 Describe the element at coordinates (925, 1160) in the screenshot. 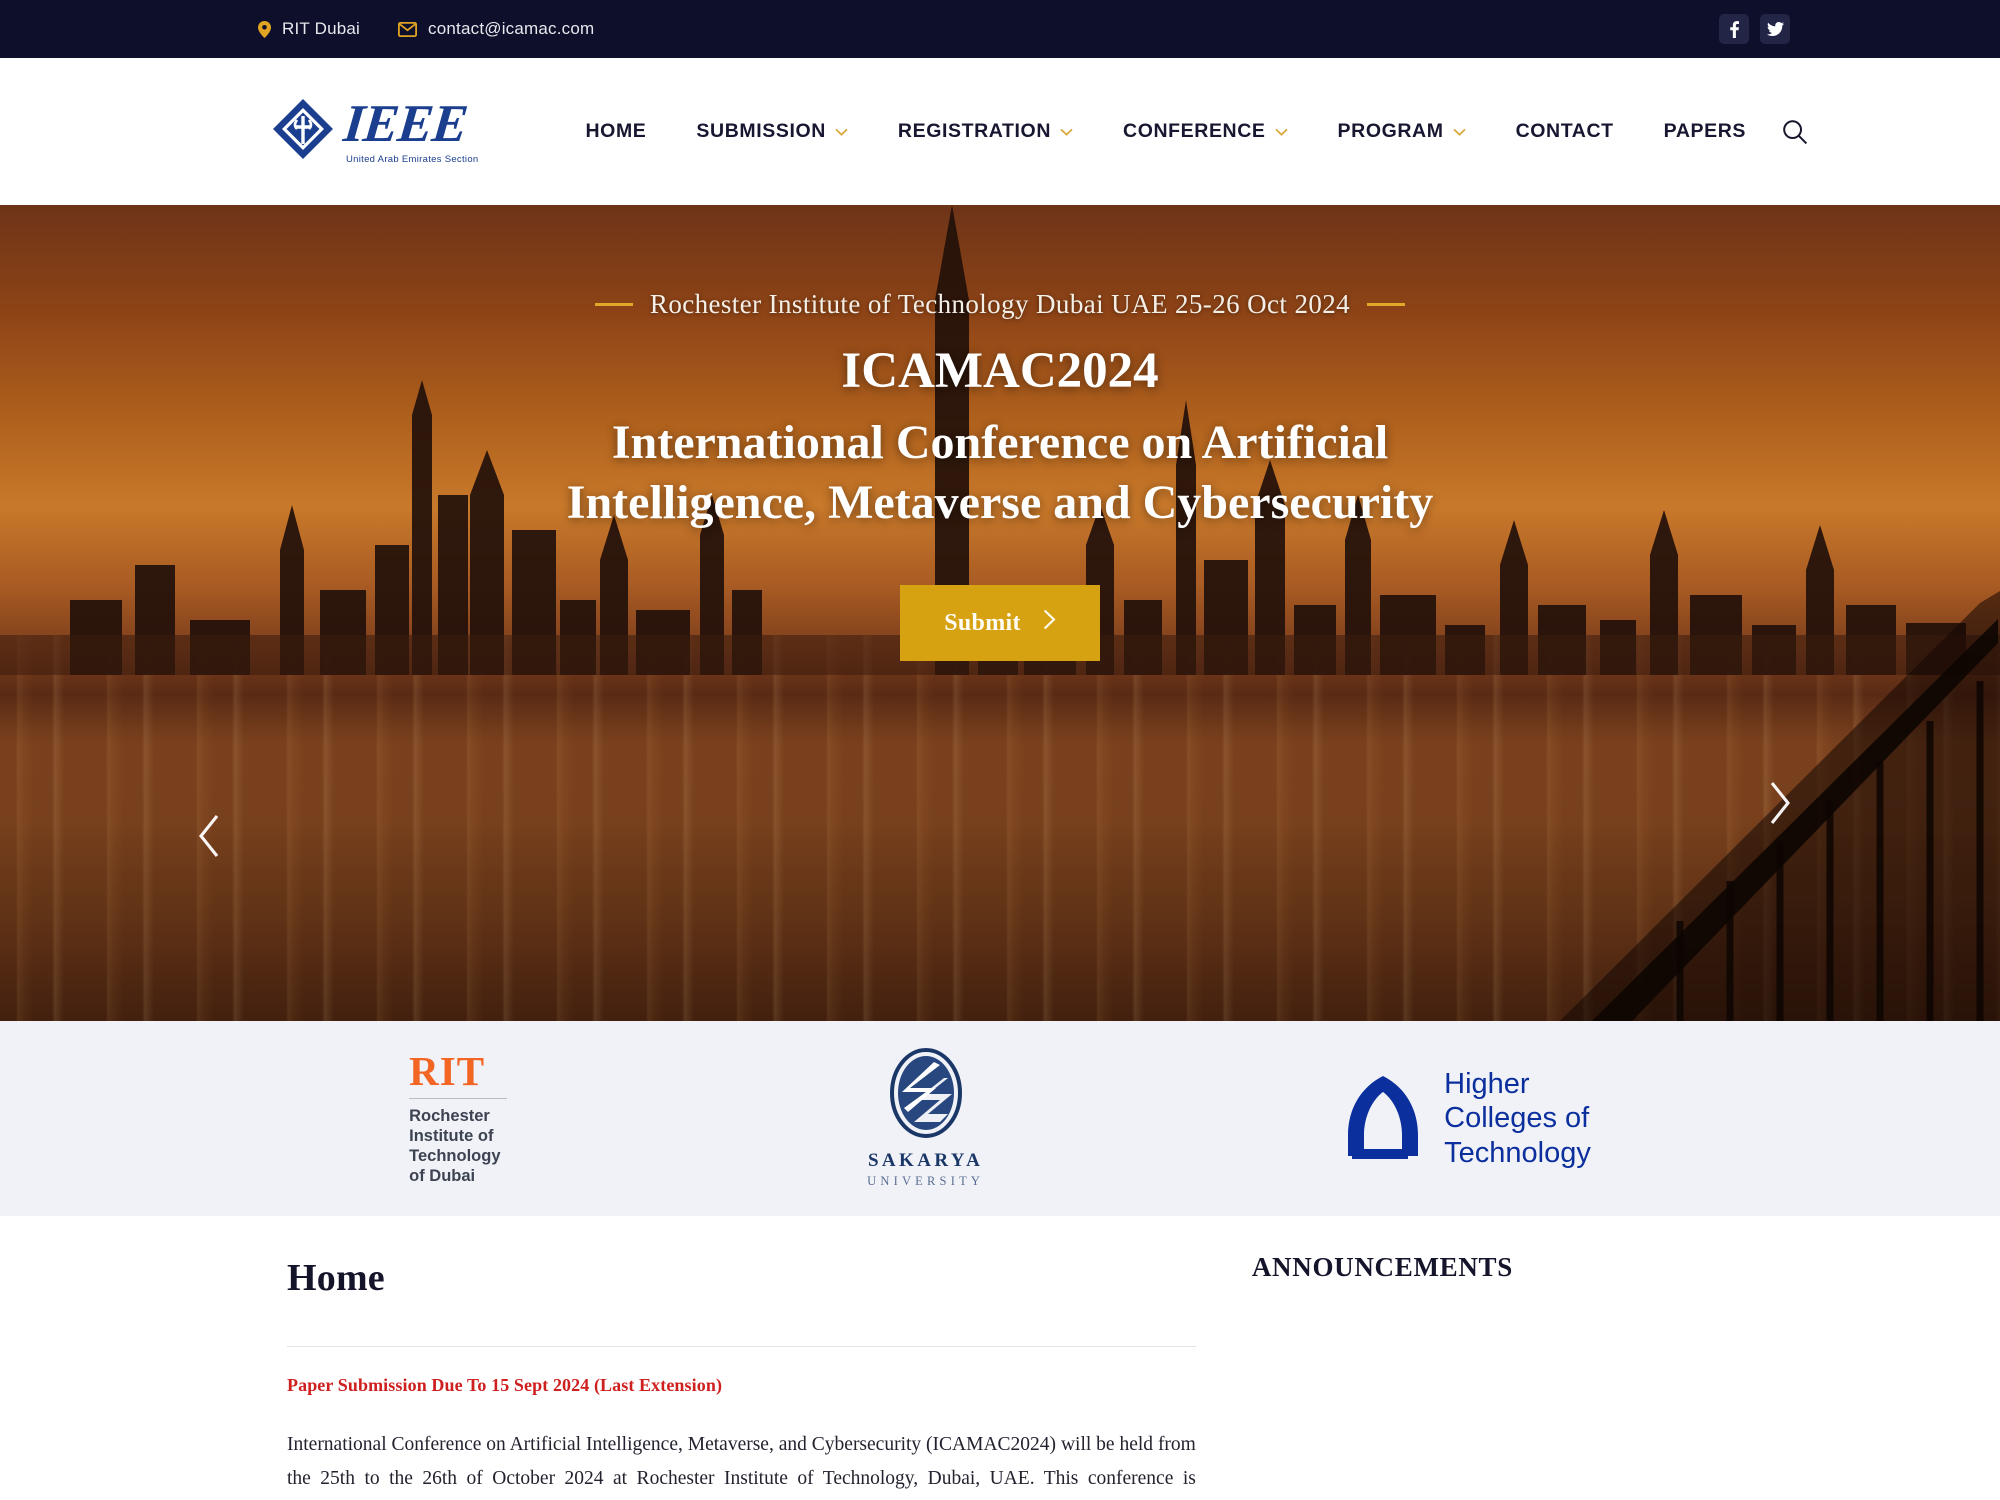

I see `sakarya-title: SAKARYA` at that location.